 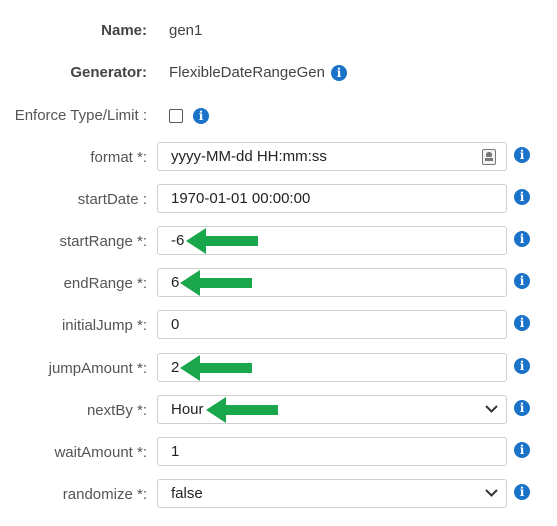 What do you see at coordinates (175, 367) in the screenshot?
I see `jumpamount-value: 2` at bounding box center [175, 367].